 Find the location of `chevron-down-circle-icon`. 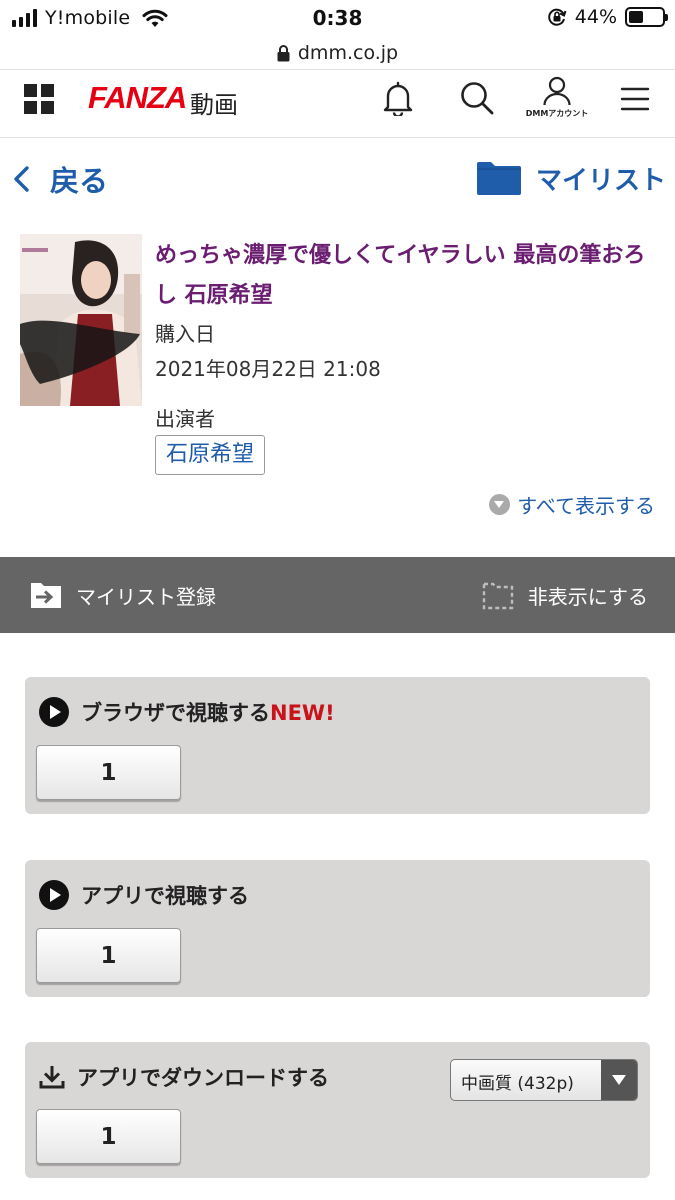

chevron-down-circle-icon is located at coordinates (500, 504).